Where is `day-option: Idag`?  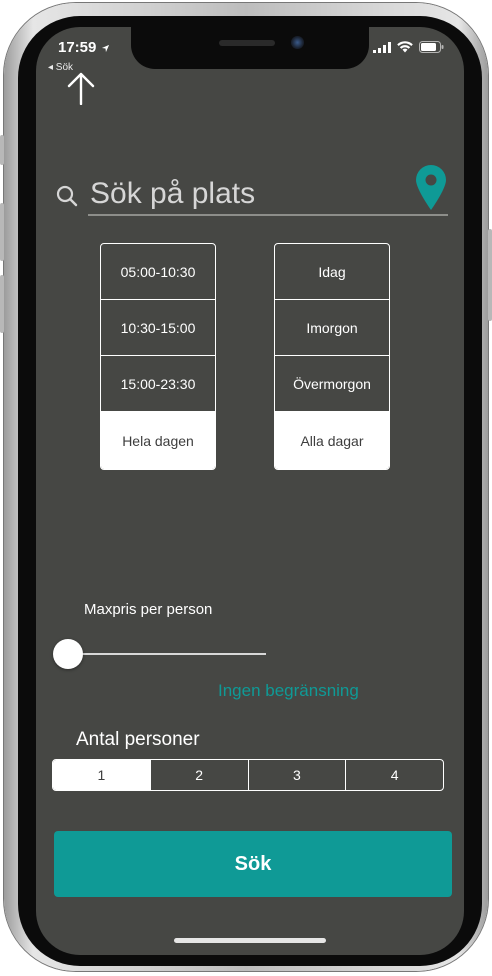
day-option: Idag is located at coordinates (332, 272).